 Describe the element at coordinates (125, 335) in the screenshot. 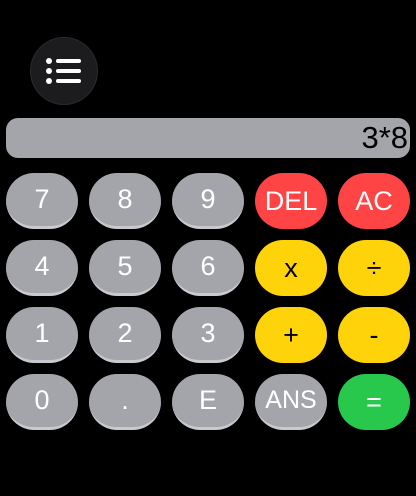

I see `key-2: 2` at that location.